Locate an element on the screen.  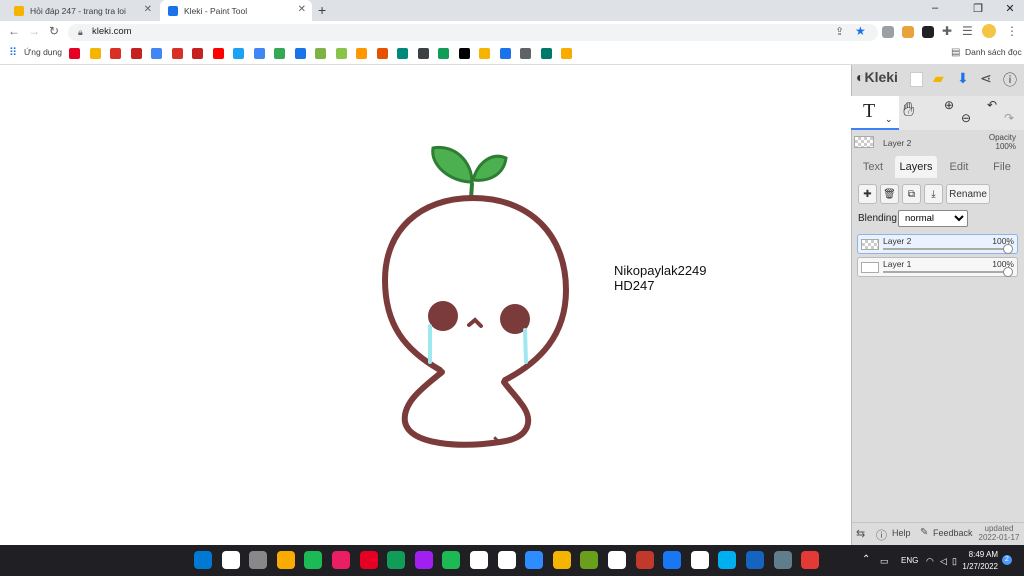
language-indicator: ENG is located at coordinates (909, 560).